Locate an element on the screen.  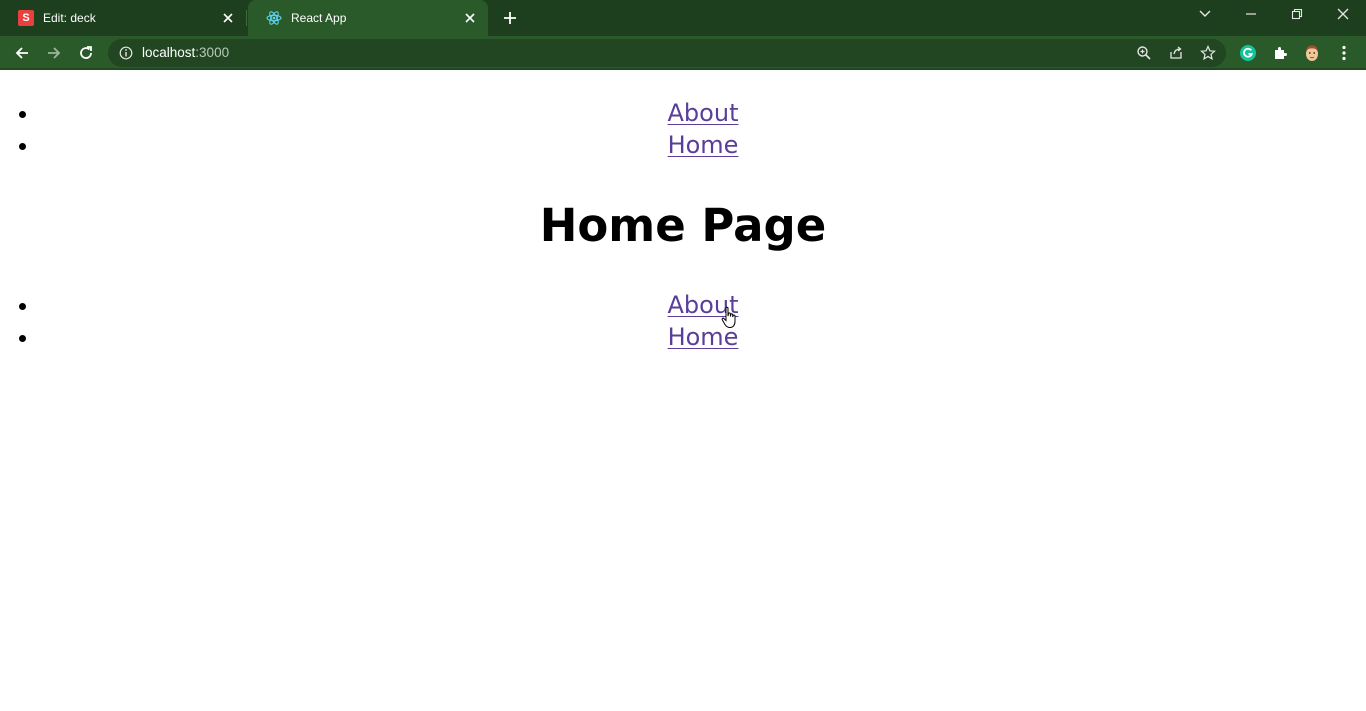
close-window-button is located at coordinates (1343, 14).